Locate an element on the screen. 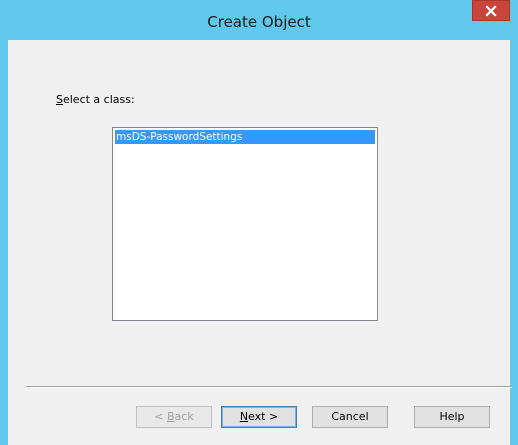 The width and height of the screenshot is (518, 445). close-button is located at coordinates (491, 10).